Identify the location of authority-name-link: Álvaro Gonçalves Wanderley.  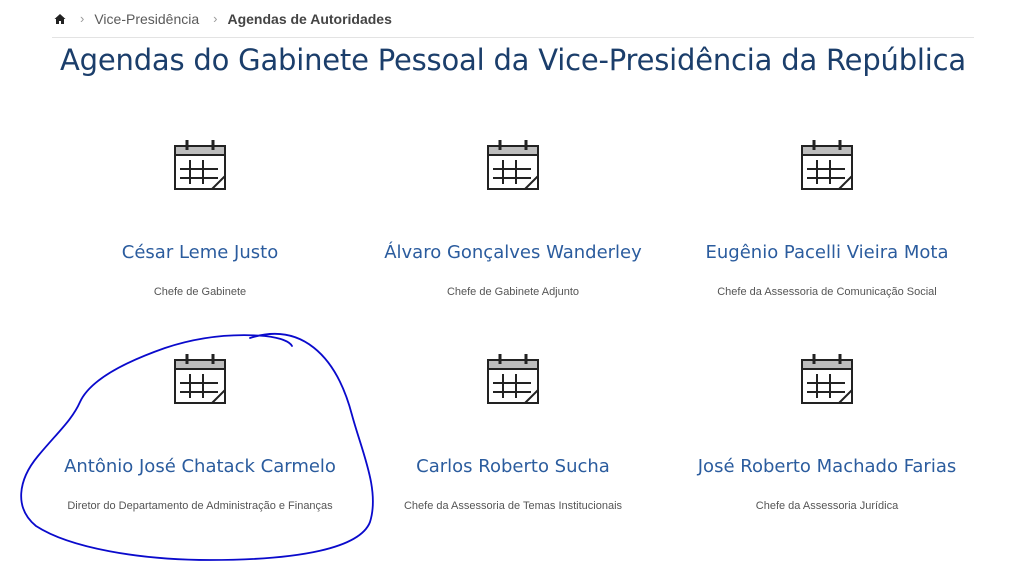
(513, 252).